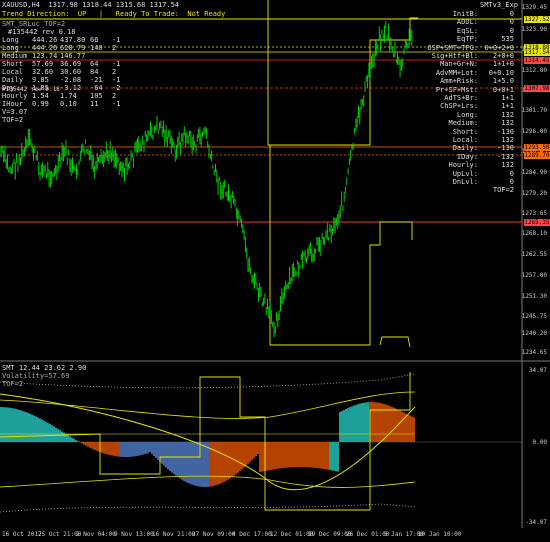  I want to click on left-row-b: 437.80, so click(73, 40).